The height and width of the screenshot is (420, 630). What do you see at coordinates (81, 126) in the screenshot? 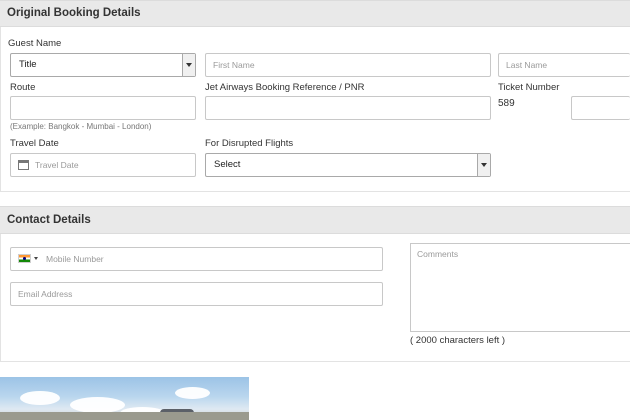
I see `route-hint: (Example: Bangkok - Mumbai - London)` at bounding box center [81, 126].